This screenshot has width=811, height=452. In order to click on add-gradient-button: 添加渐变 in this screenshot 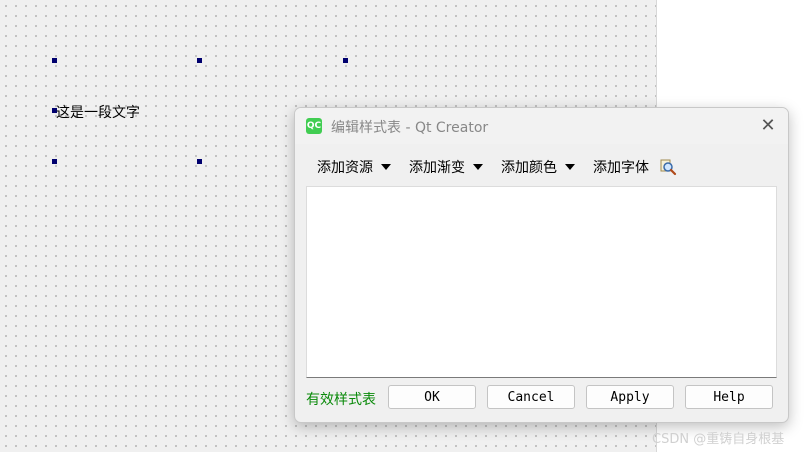, I will do `click(445, 167)`.